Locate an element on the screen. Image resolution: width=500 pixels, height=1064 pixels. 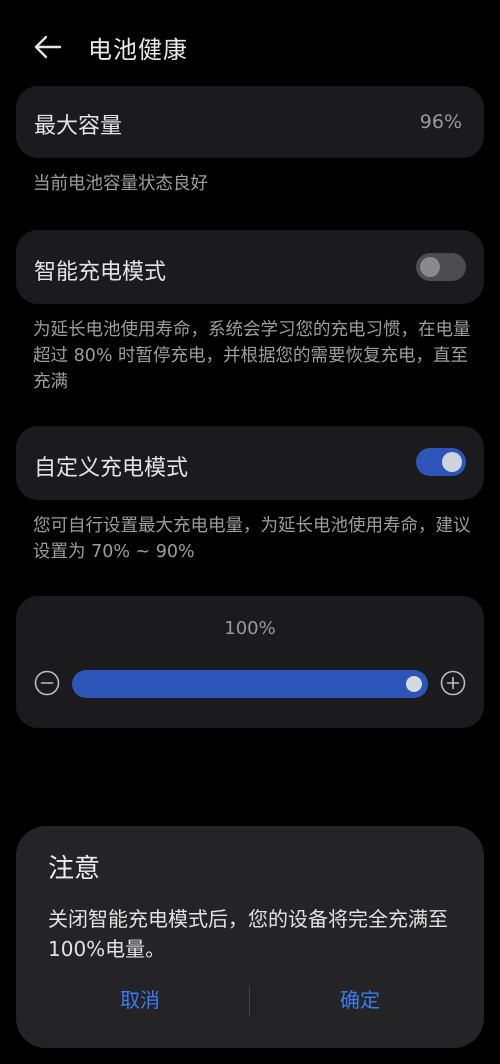
charge-limit-card: 100% is located at coordinates (250, 662).